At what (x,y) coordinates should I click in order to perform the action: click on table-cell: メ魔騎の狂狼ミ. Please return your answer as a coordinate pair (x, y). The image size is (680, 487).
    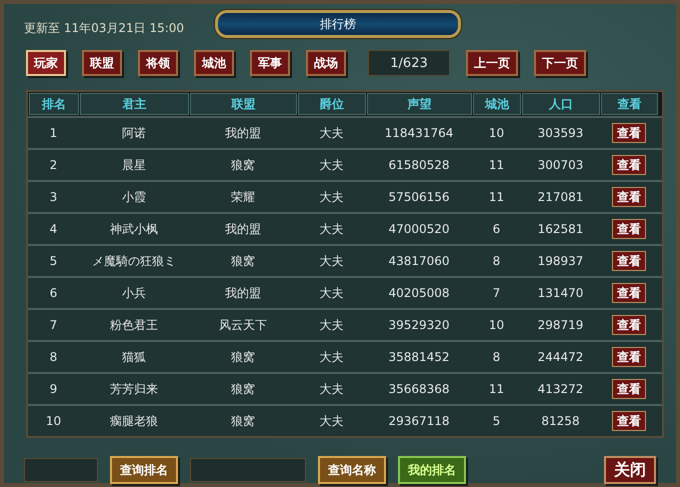
    Looking at the image, I should click on (134, 261).